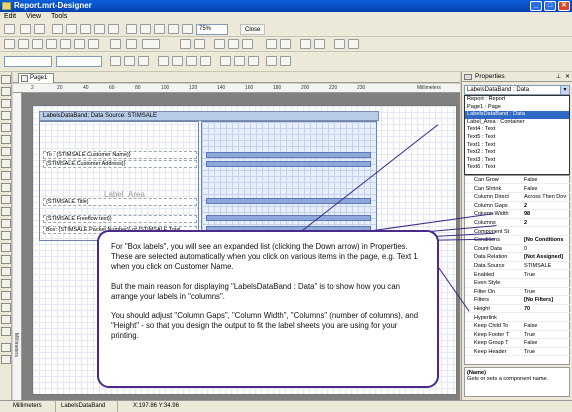 This screenshot has width=572, height=412. I want to click on border-none-icon, so click(9, 44).